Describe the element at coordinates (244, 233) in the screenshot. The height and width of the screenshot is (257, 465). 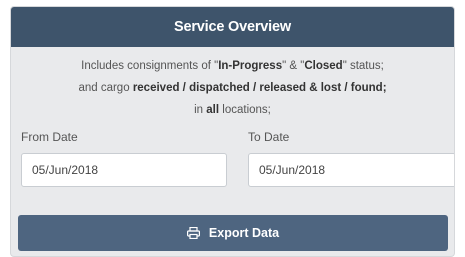
I see `export-data-label: Export Data` at that location.